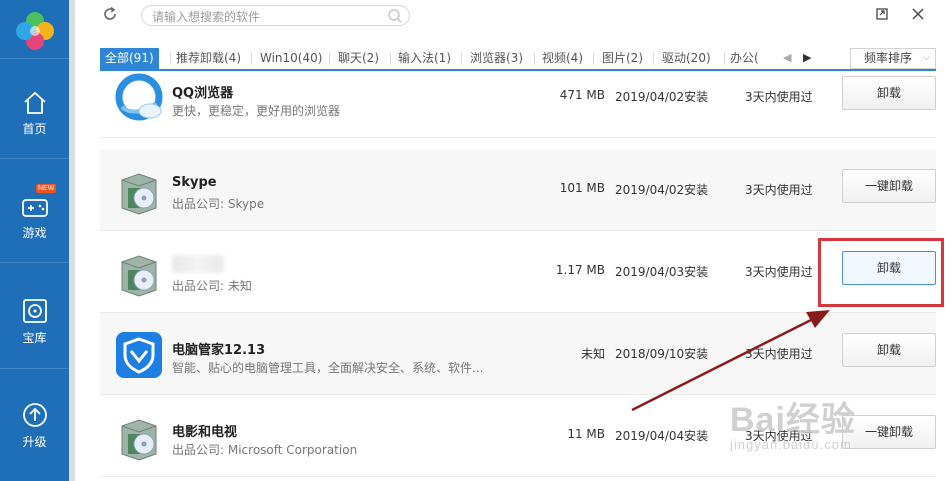  I want to click on tab-office: 办公(, so click(753, 58).